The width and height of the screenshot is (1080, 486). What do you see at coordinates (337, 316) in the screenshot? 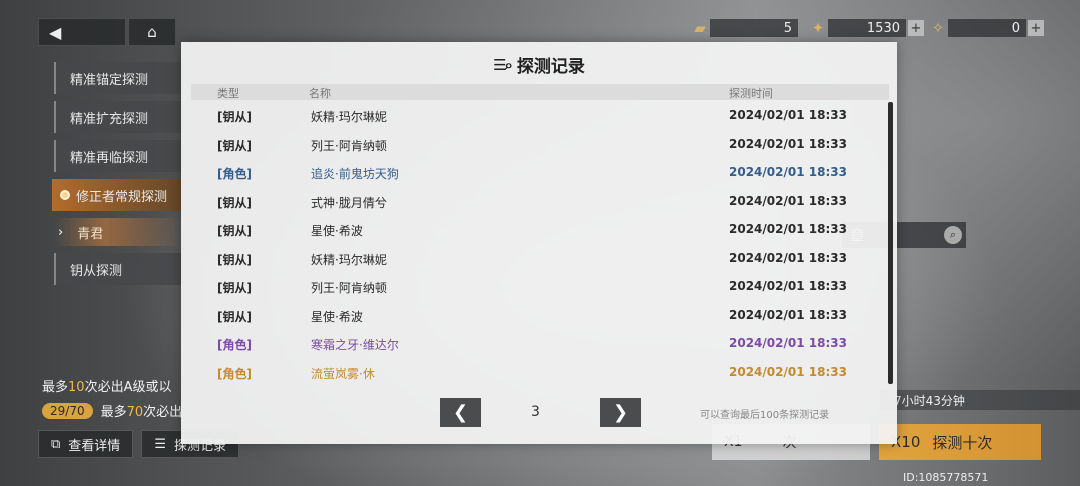
I see `cell-name: 星使·希波` at bounding box center [337, 316].